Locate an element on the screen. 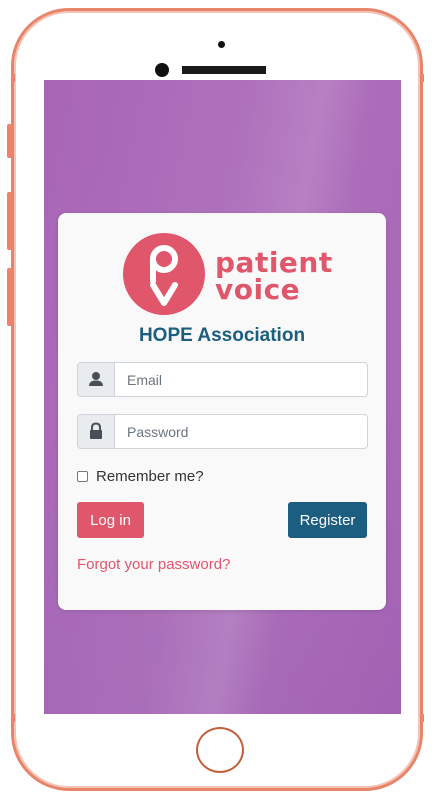  user-icon is located at coordinates (96, 379).